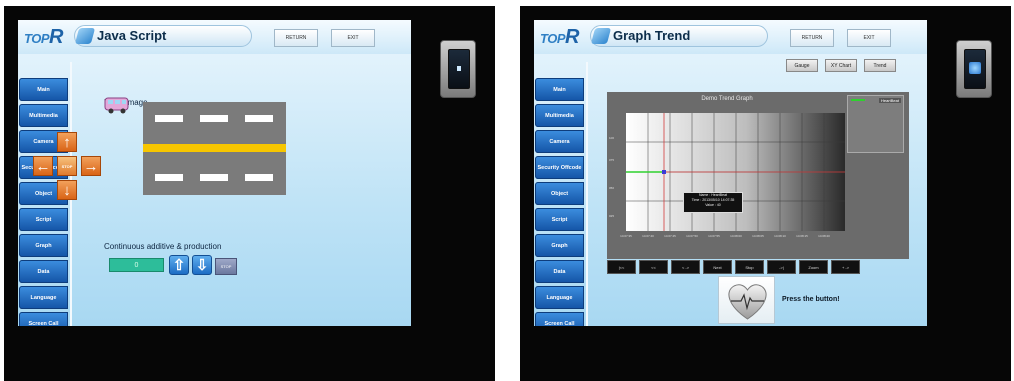  I want to click on gauge-button: Gauge, so click(802, 65).